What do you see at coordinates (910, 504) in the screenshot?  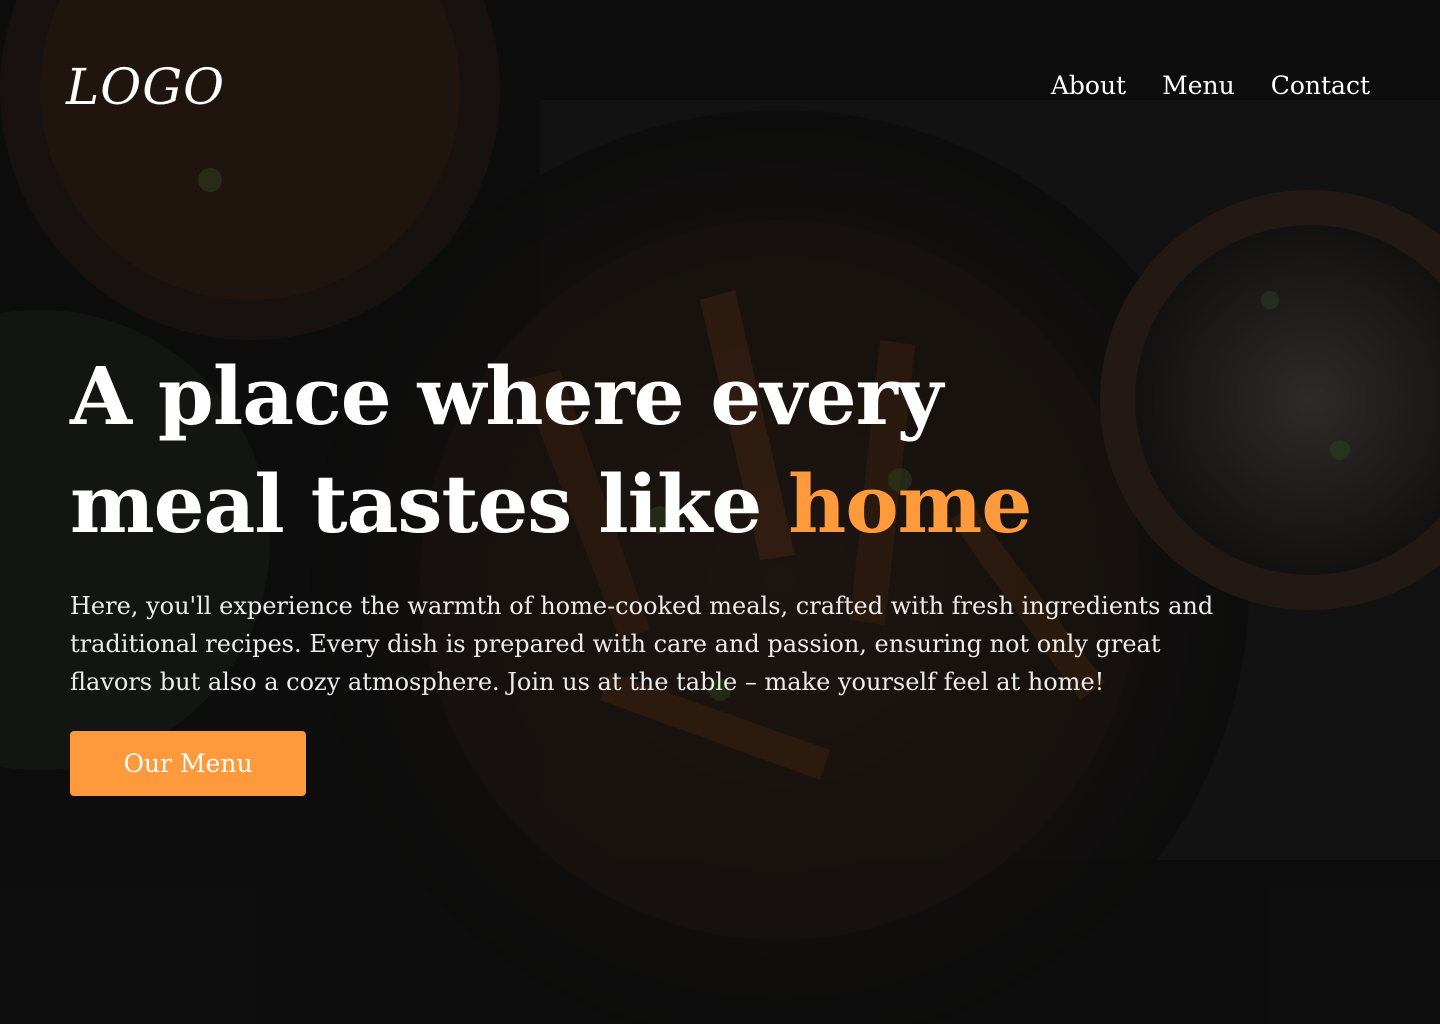 I see `headline-highlight: home` at bounding box center [910, 504].